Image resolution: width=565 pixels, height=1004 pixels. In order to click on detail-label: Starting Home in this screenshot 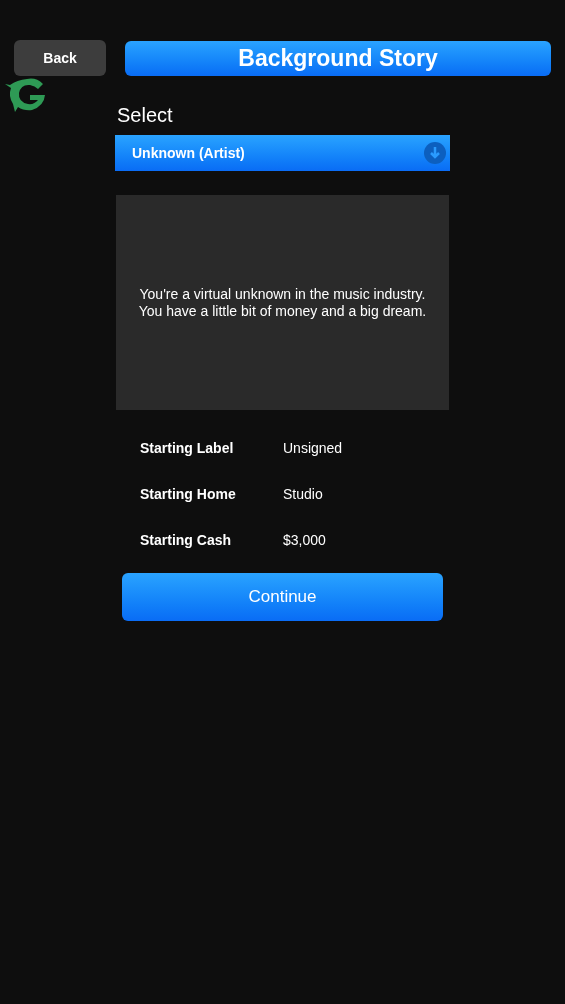, I will do `click(188, 494)`.